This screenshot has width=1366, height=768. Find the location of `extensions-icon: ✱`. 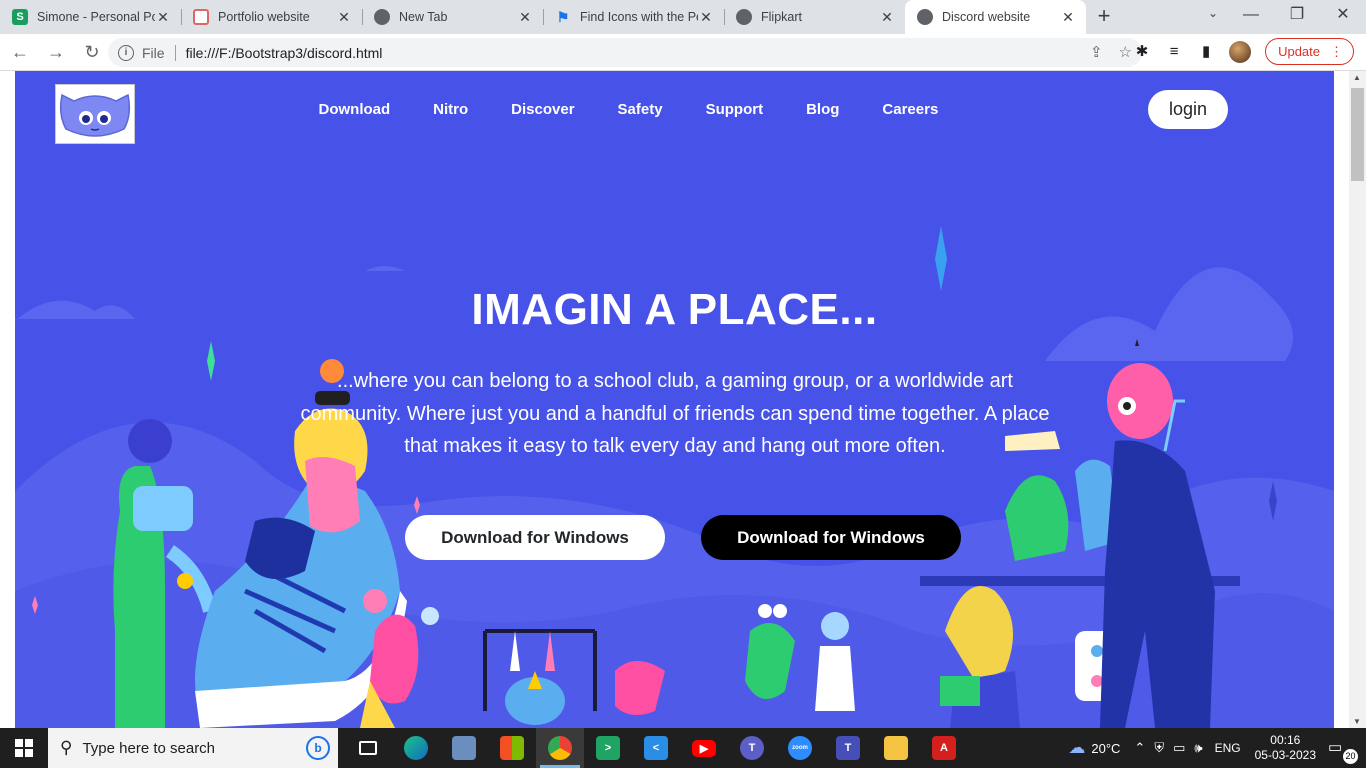

extensions-icon: ✱ is located at coordinates (1142, 52).